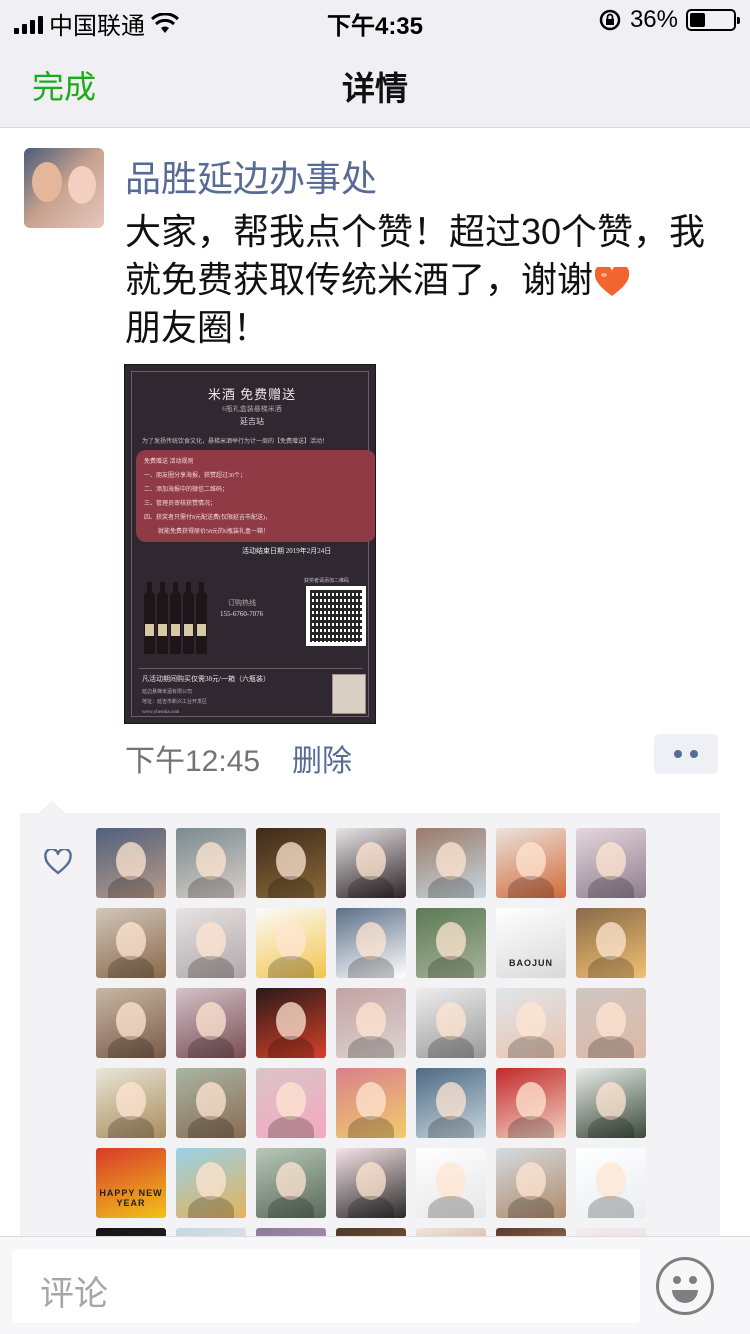  What do you see at coordinates (349, 694) in the screenshot?
I see `gift-box-image` at bounding box center [349, 694].